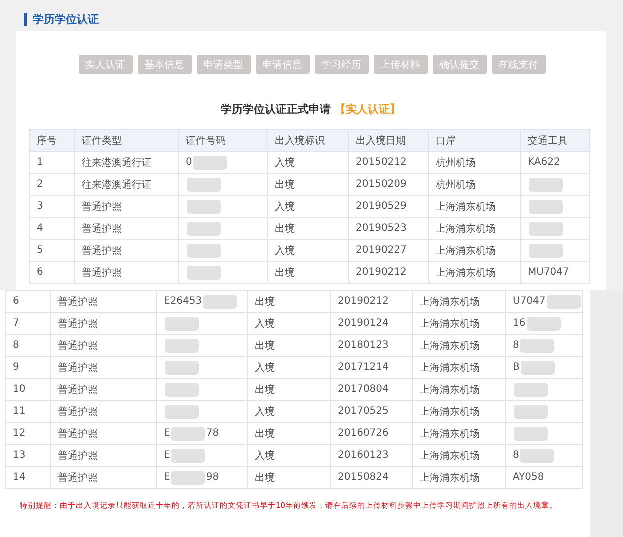 This screenshot has width=623, height=537. Describe the element at coordinates (381, 250) in the screenshot. I see `table-cell: 20190227` at that location.